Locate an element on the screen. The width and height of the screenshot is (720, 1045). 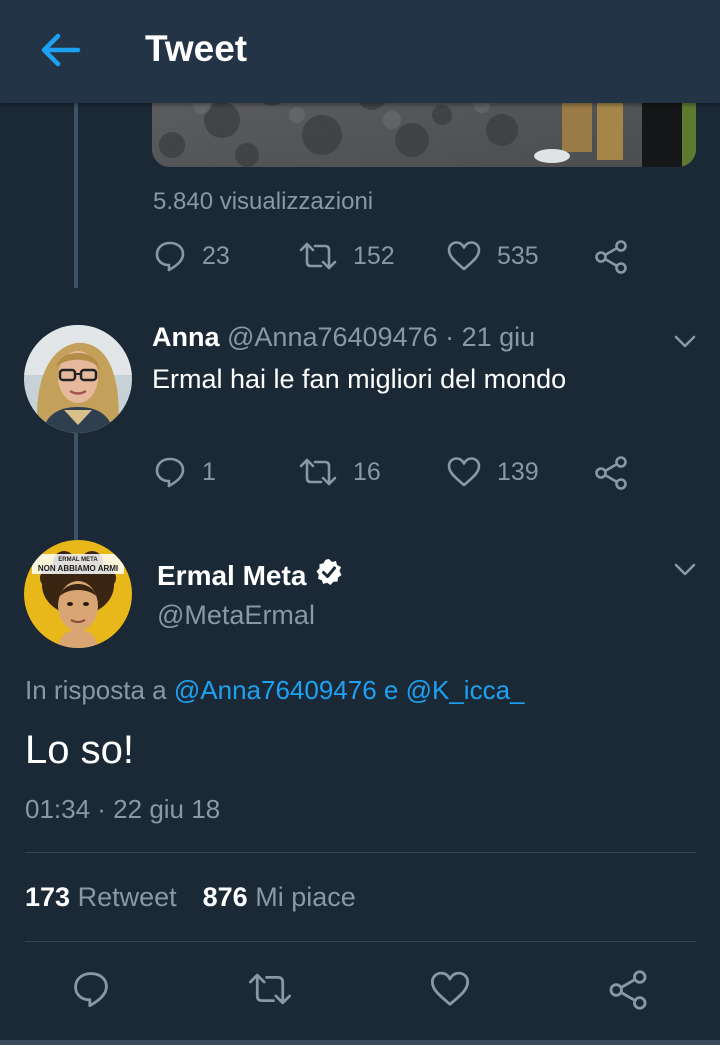
mention-link: @Anna76409476 is located at coordinates (275, 690).